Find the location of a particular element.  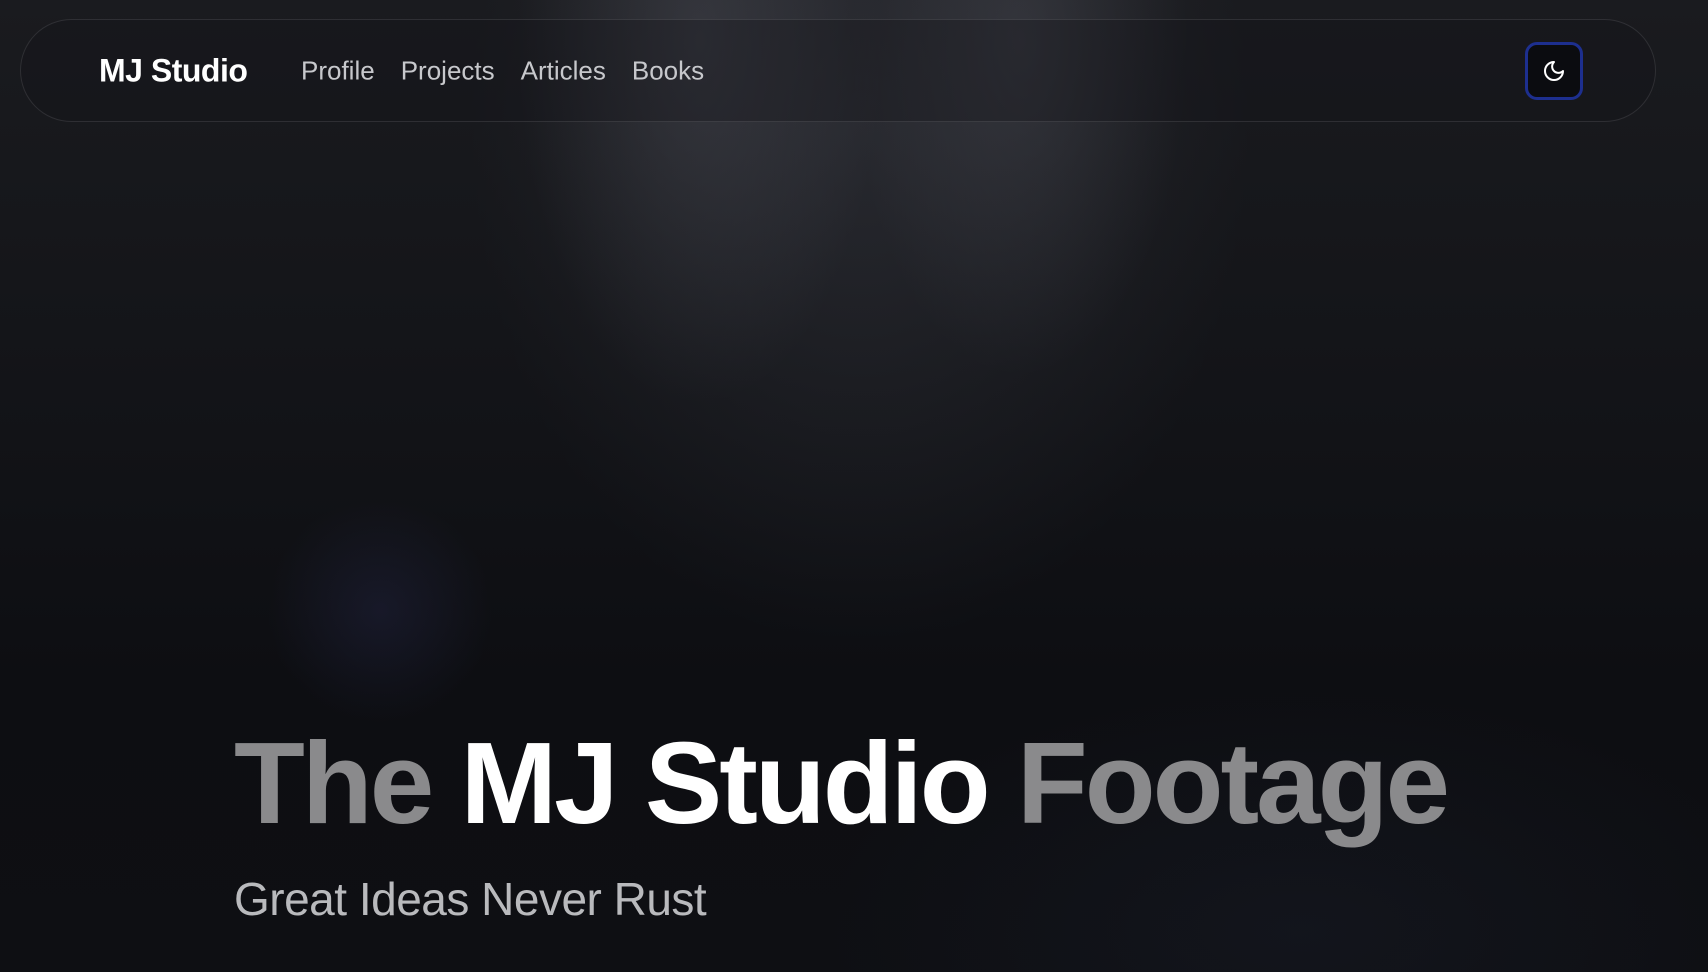

nav-link-books: Books is located at coordinates (668, 70).